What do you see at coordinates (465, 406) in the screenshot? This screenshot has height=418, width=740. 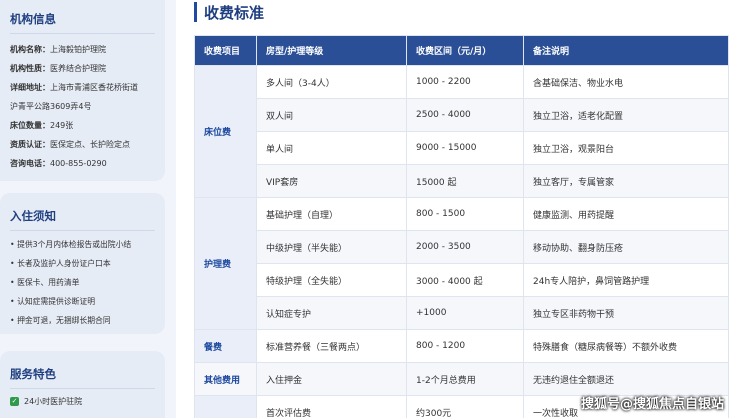 I see `table-cell: 约300元` at bounding box center [465, 406].